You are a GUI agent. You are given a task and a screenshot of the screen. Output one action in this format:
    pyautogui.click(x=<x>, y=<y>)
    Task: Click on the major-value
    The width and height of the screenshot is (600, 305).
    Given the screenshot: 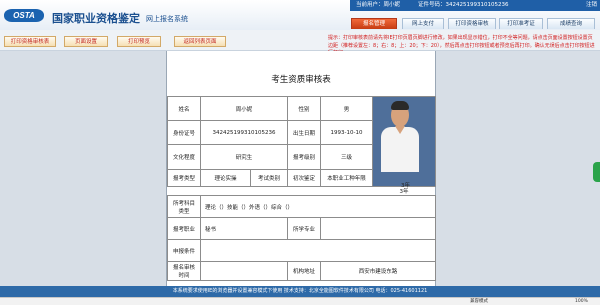 What is the action you would take?
    pyautogui.click(x=378, y=228)
    